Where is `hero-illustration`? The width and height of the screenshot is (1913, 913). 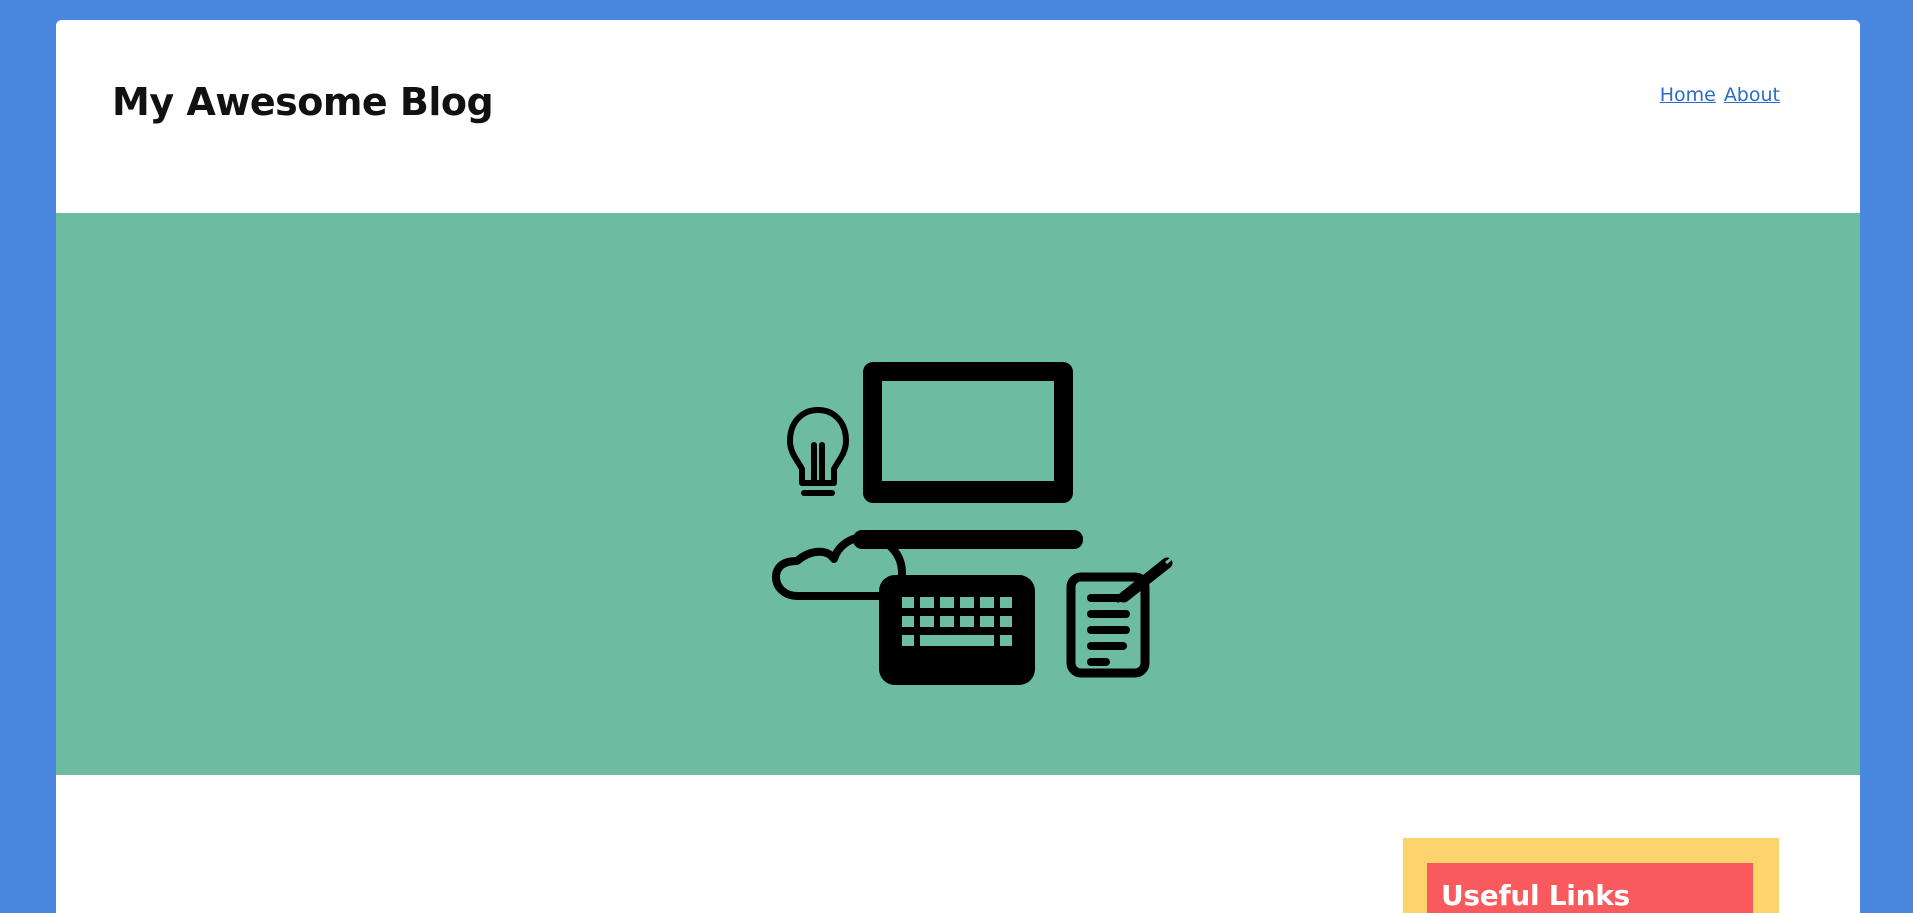 hero-illustration is located at coordinates (972, 523).